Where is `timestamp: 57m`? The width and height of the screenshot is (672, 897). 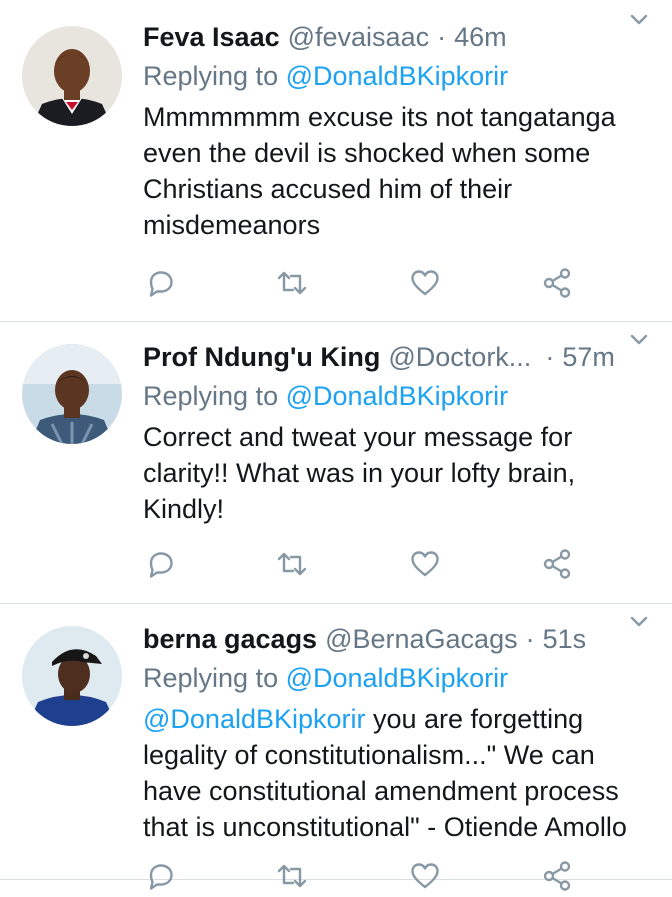
timestamp: 57m is located at coordinates (588, 357).